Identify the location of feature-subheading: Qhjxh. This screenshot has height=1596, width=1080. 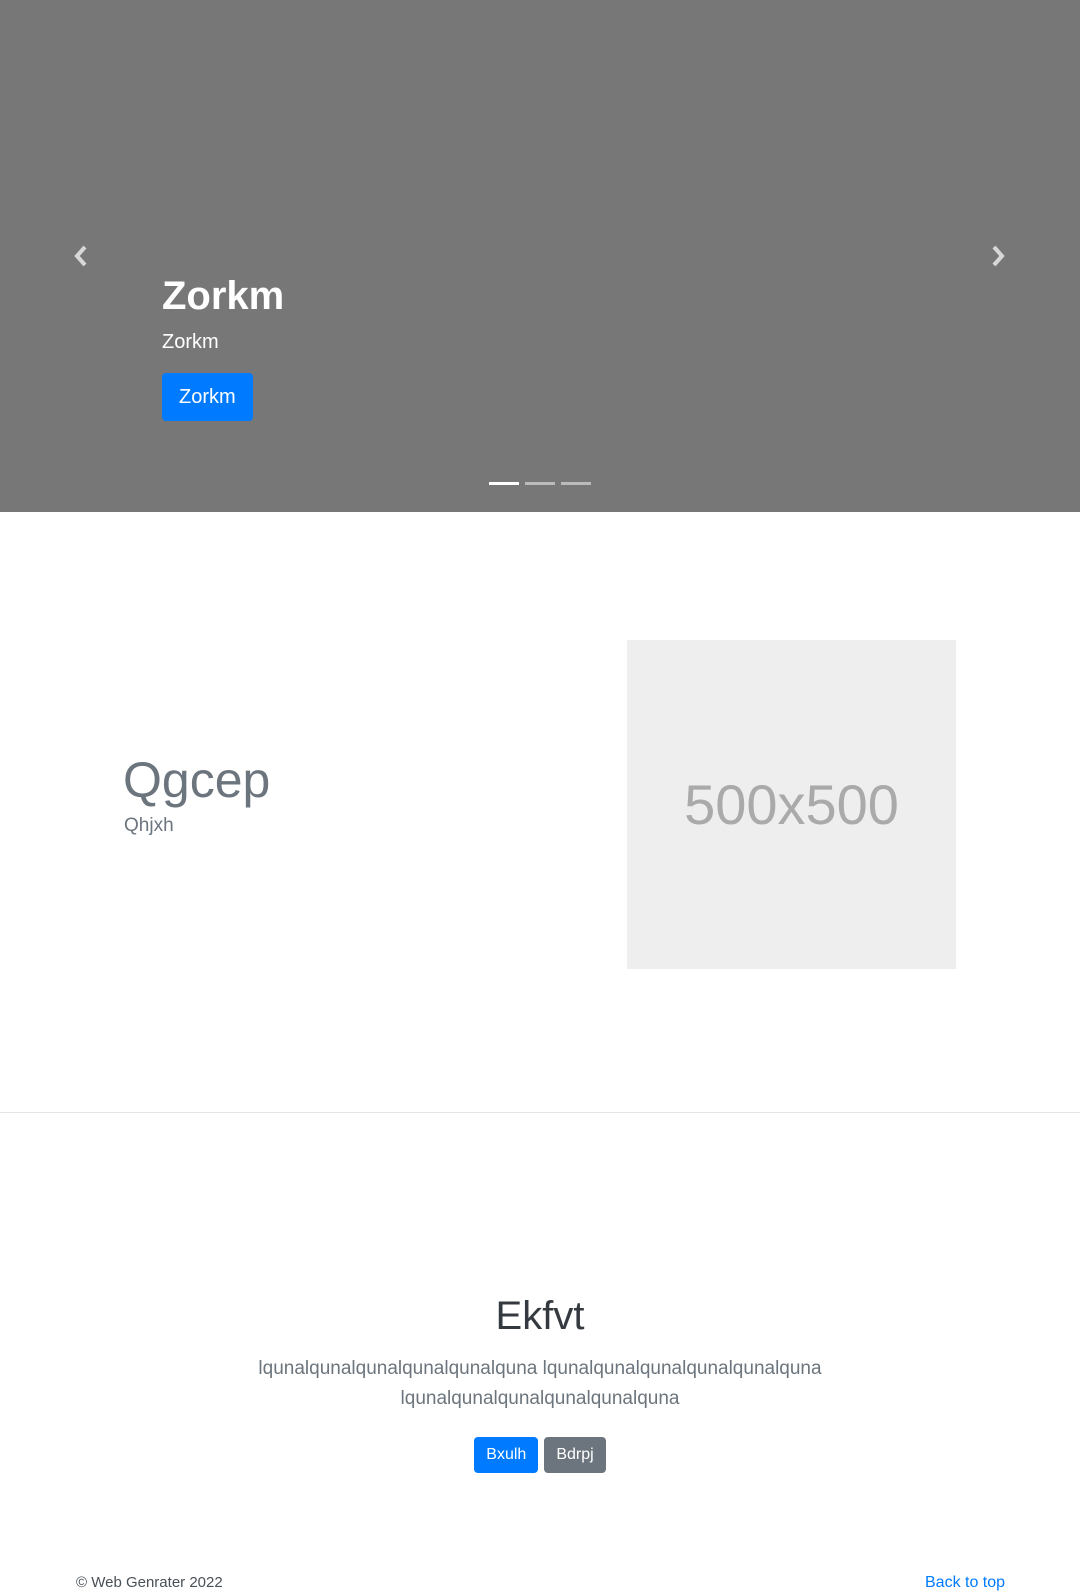
(149, 825).